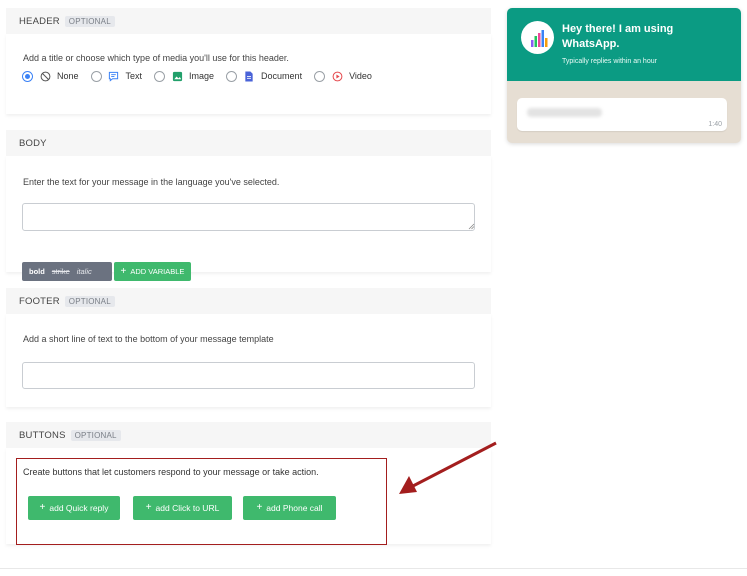 The width and height of the screenshot is (747, 576). I want to click on header-option-none: None, so click(50, 76).